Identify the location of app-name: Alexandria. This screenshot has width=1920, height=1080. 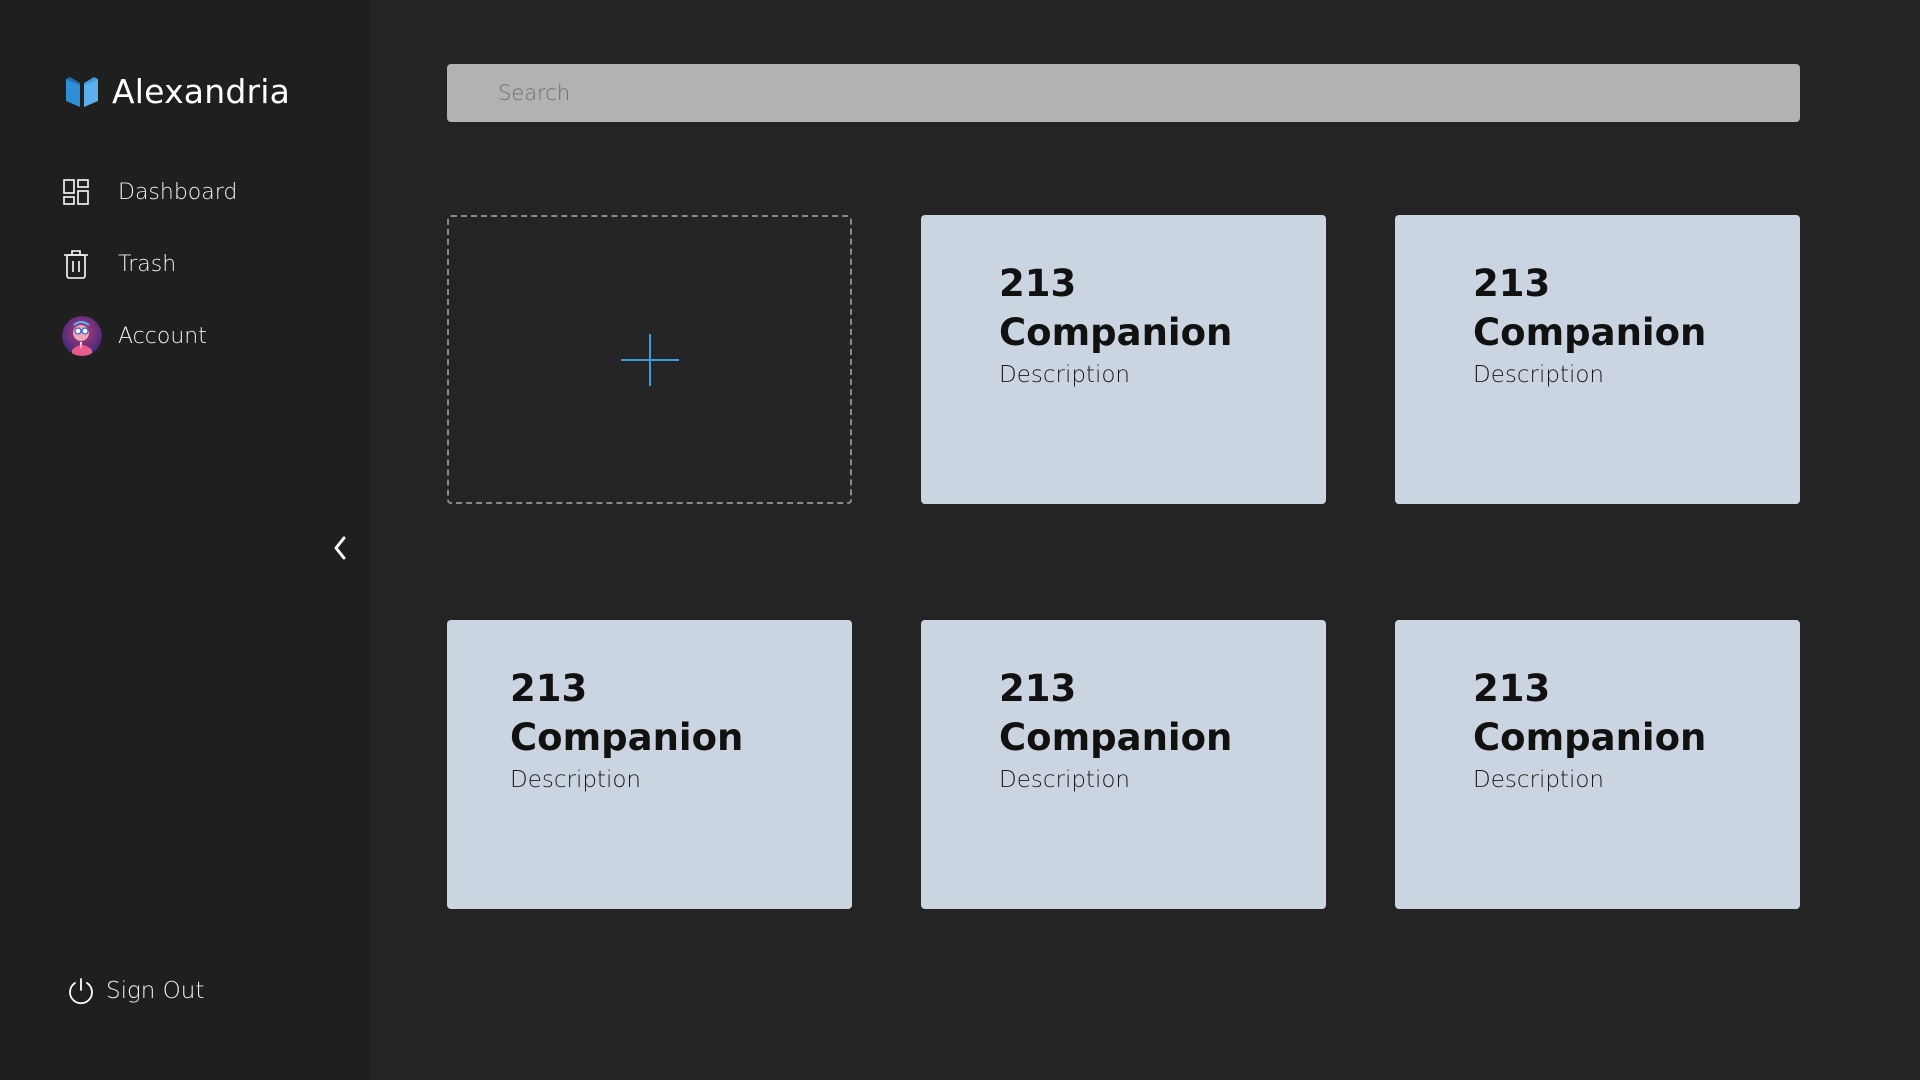
(201, 91).